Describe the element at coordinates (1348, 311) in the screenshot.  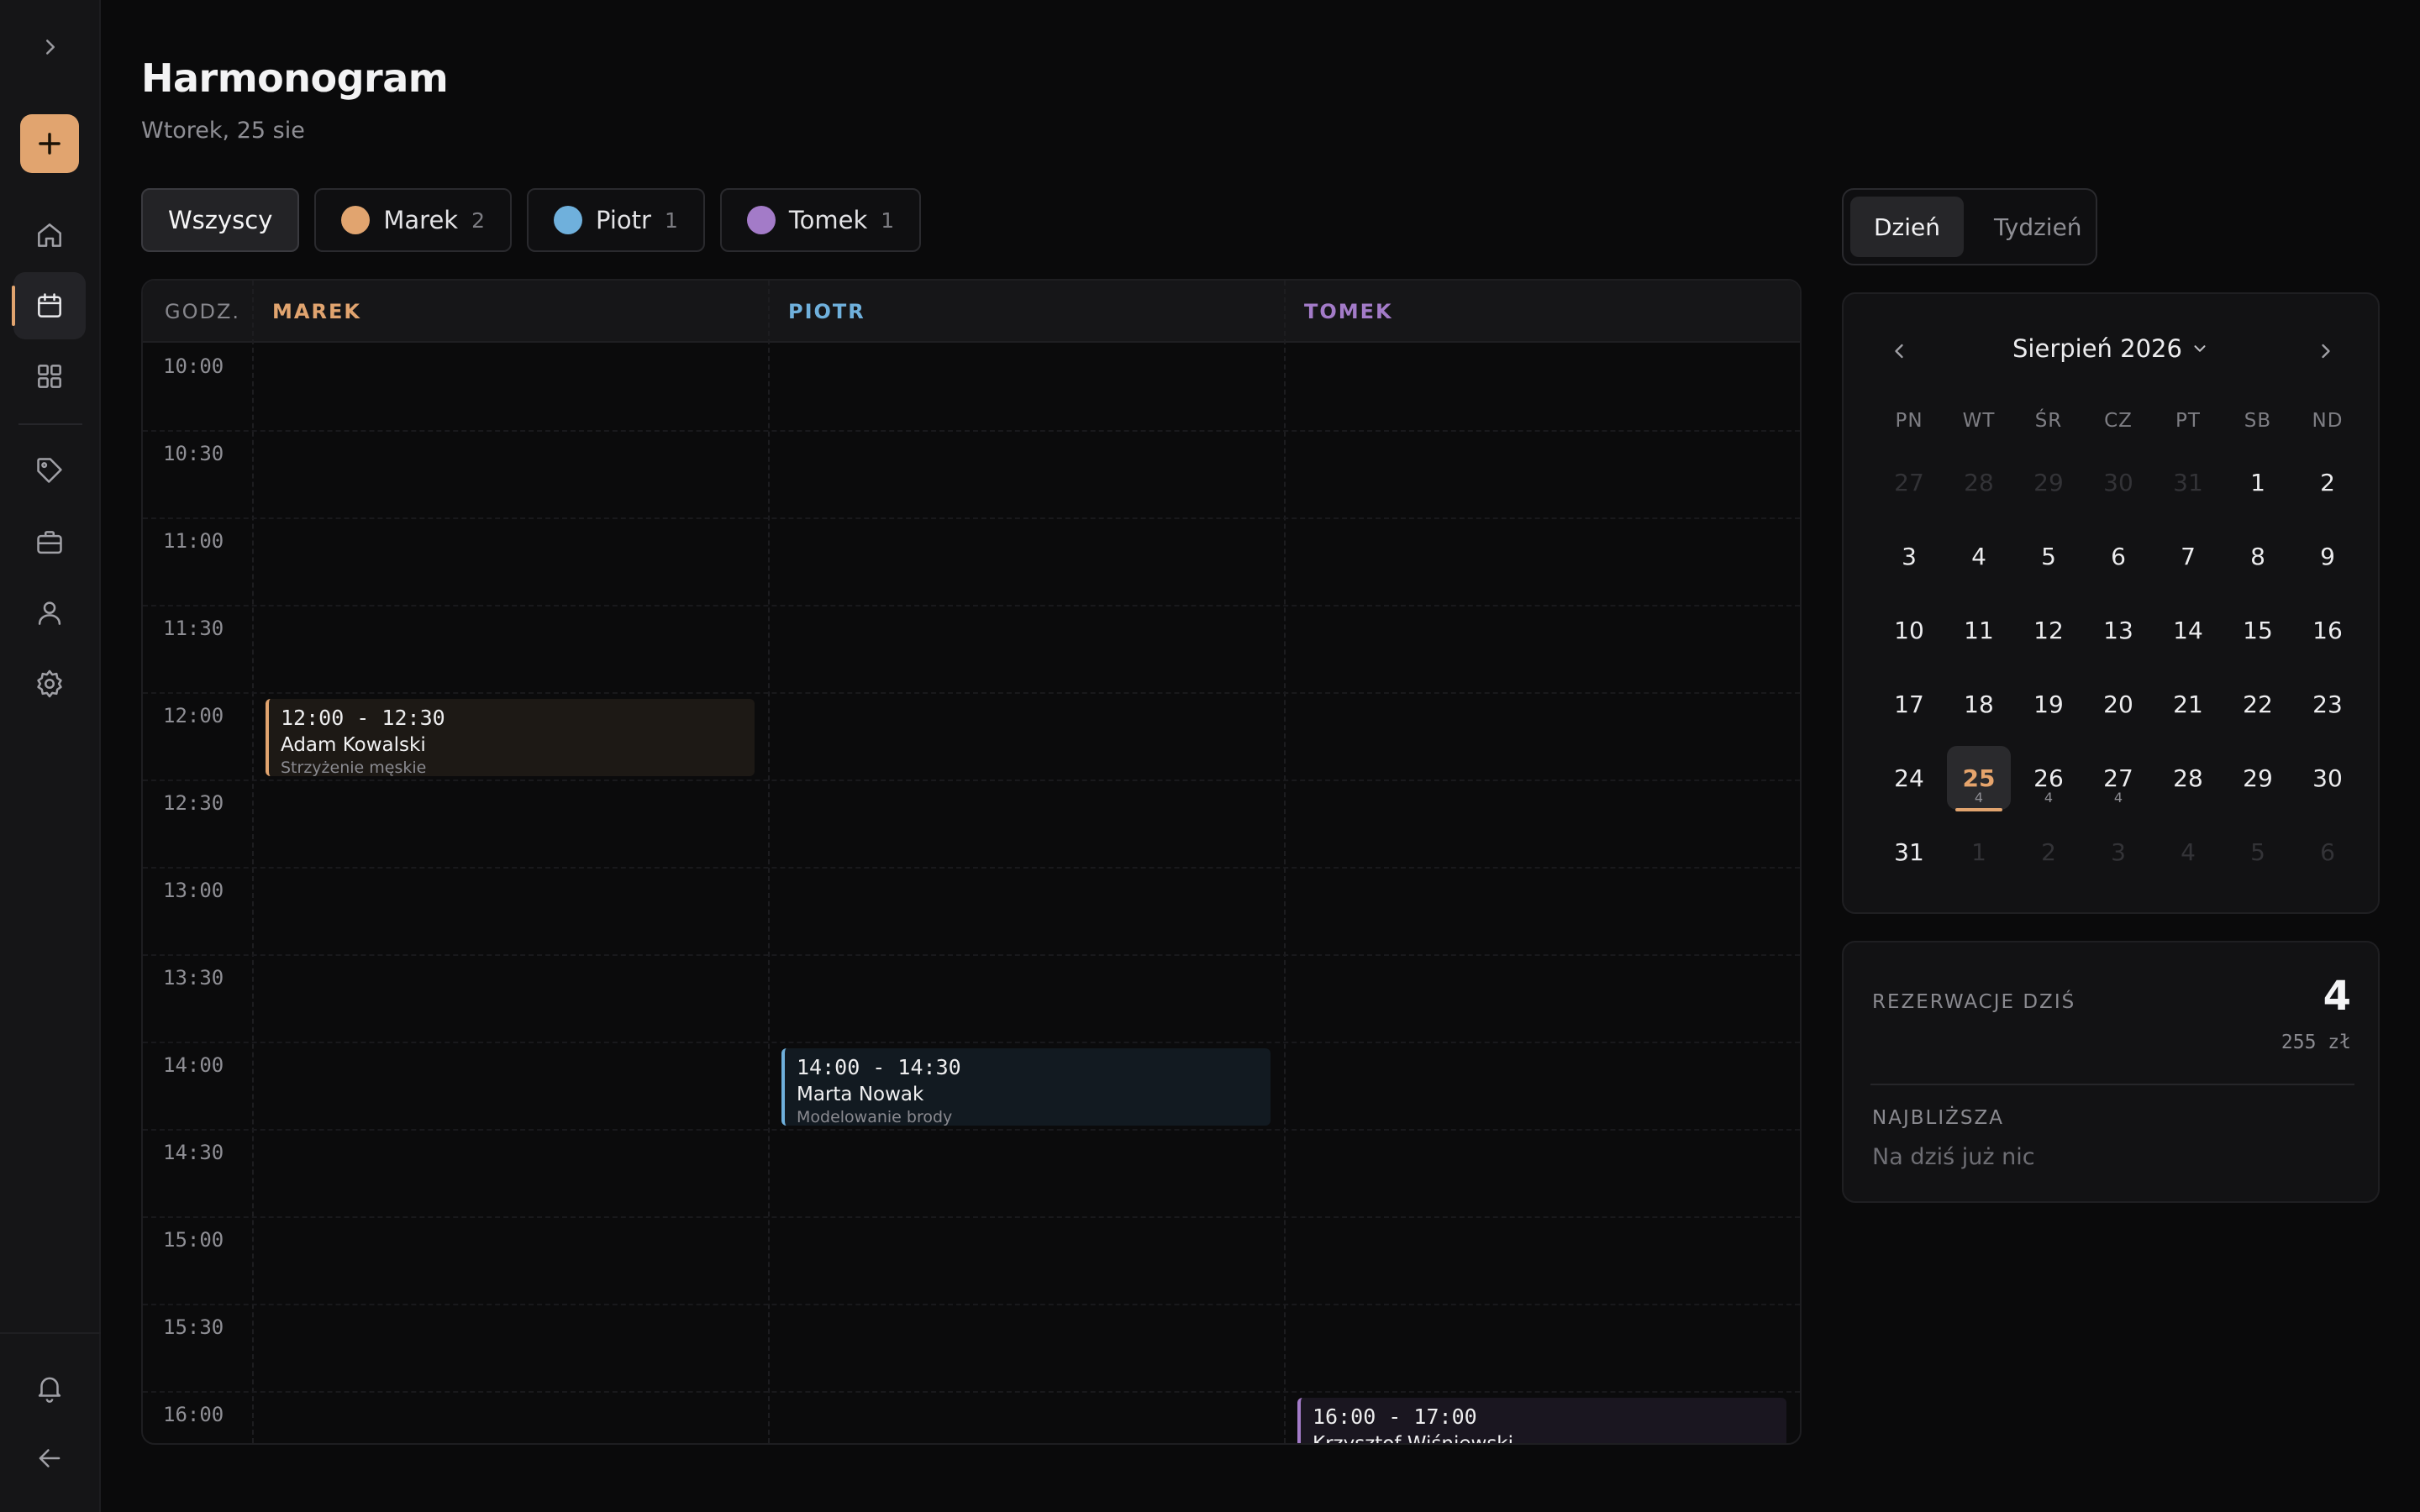
I see `column-header-tomek: TOMEK` at that location.